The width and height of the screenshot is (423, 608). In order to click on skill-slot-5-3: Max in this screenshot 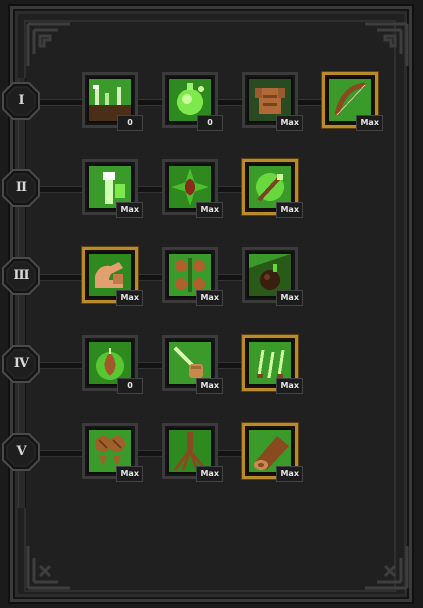, I will do `click(272, 452)`.